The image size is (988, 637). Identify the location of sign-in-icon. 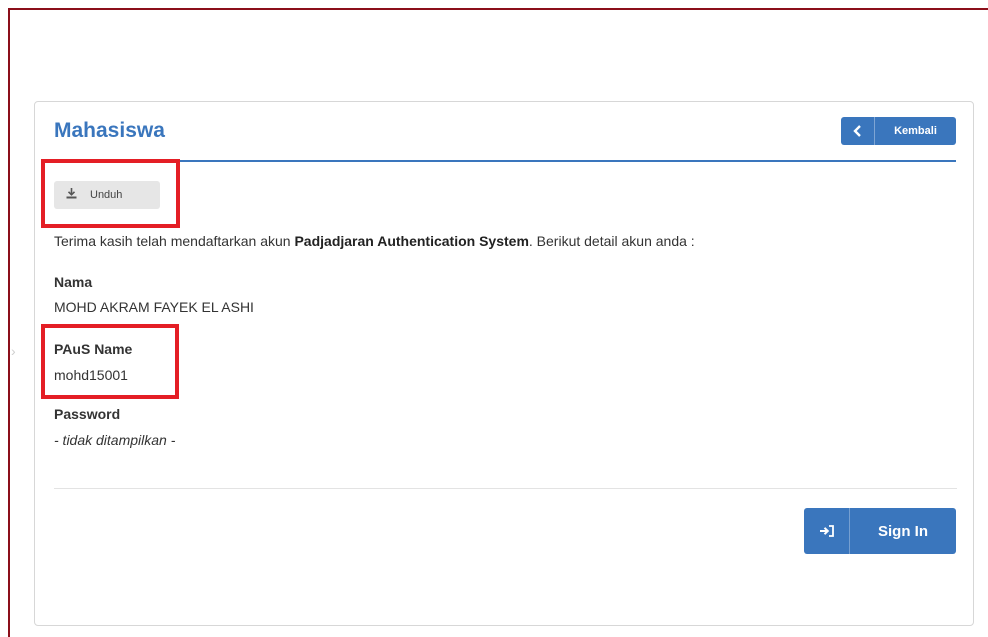
(827, 531).